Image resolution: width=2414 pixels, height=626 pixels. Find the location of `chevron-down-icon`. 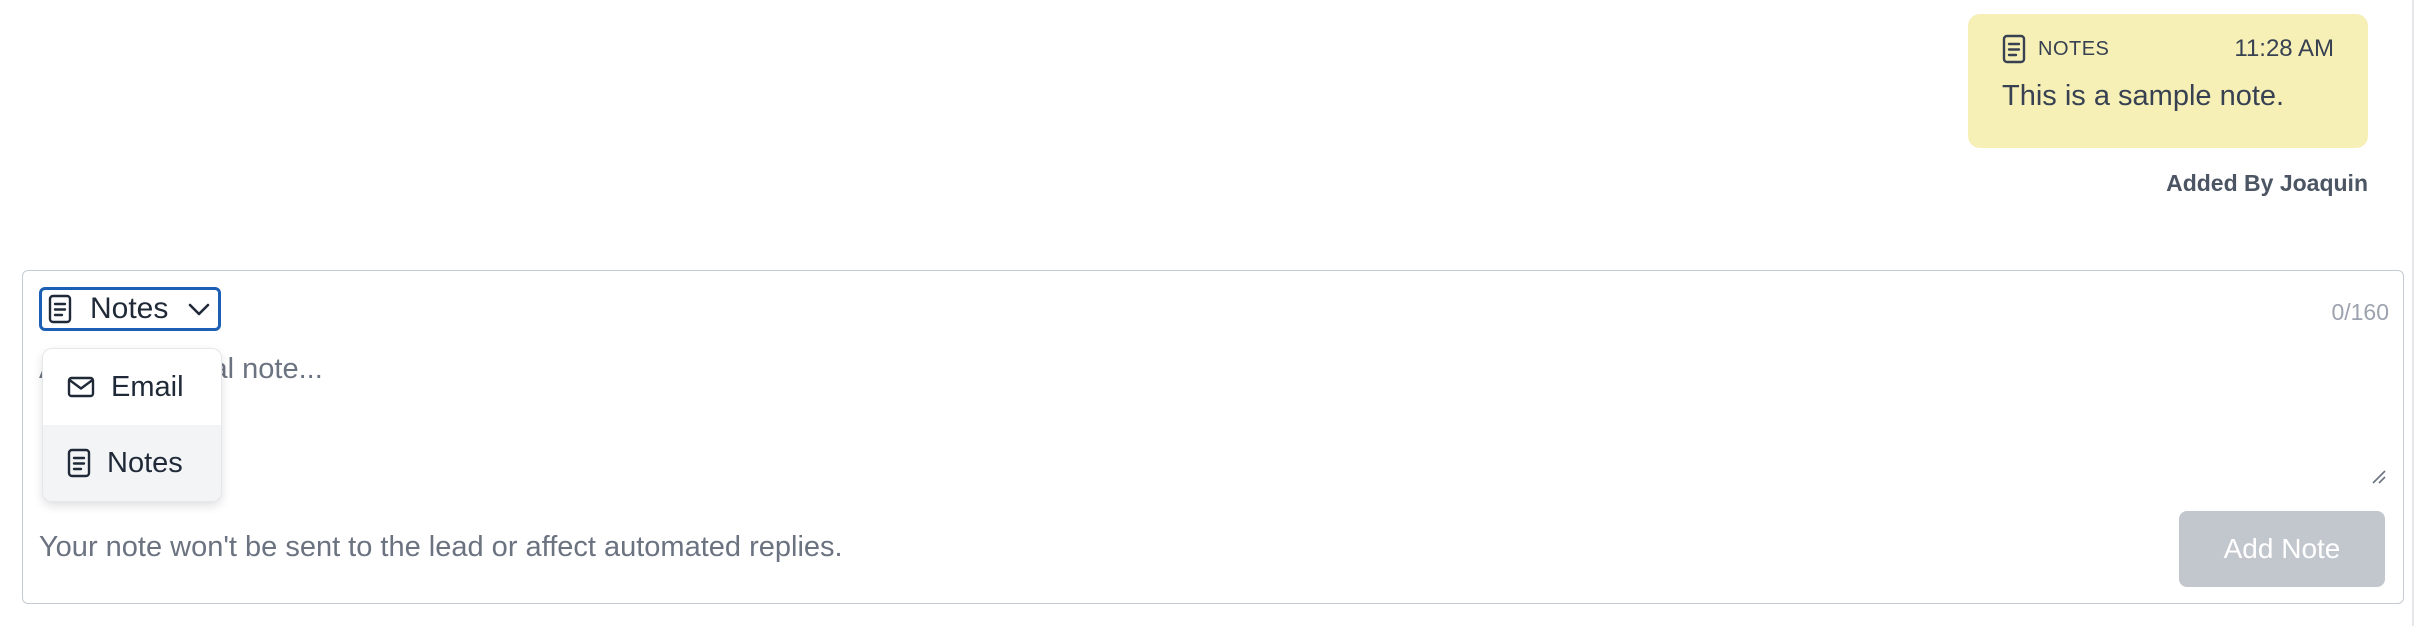

chevron-down-icon is located at coordinates (199, 309).